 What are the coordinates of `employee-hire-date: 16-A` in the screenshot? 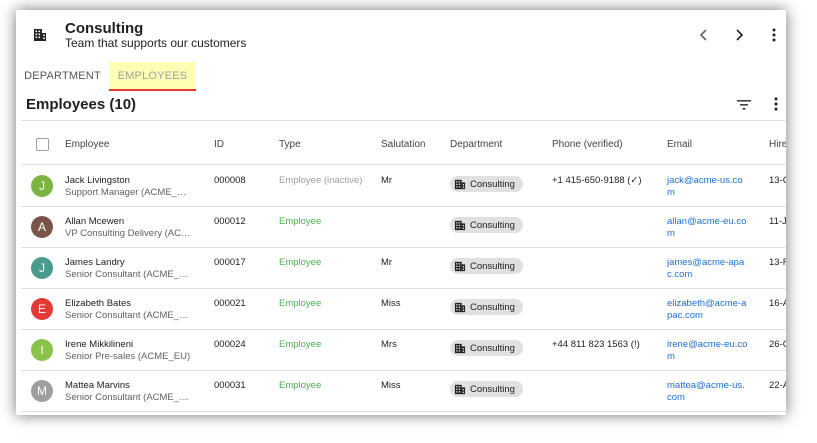 It's located at (777, 303).